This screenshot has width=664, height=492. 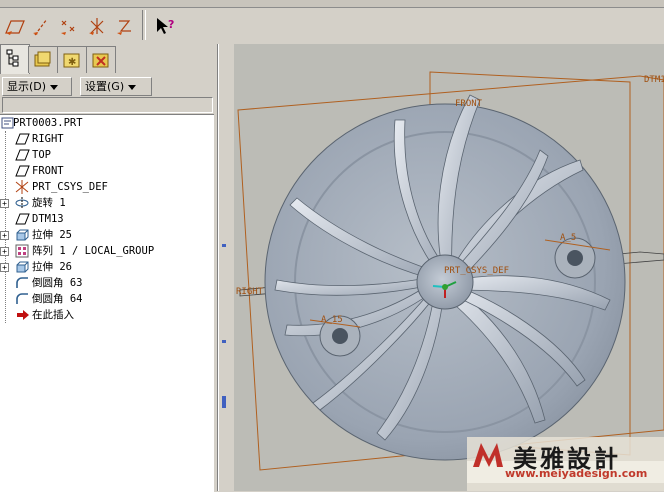 I want to click on settings-menu-label: 设置(G), so click(x=105, y=86).